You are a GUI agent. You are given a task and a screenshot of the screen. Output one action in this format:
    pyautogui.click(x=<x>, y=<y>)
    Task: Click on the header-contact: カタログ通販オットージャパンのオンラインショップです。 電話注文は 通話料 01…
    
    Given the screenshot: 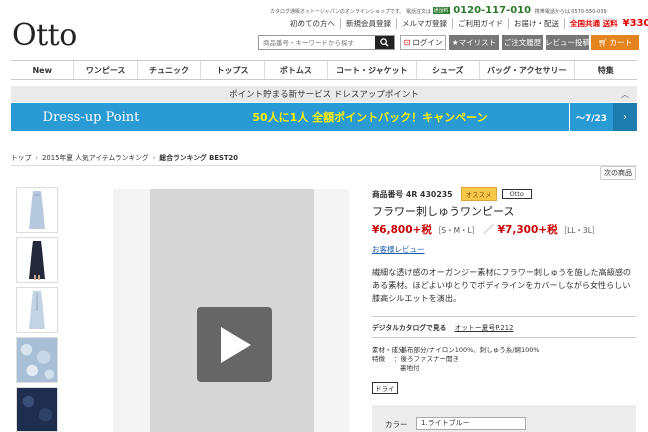 What is the action you would take?
    pyautogui.click(x=438, y=10)
    